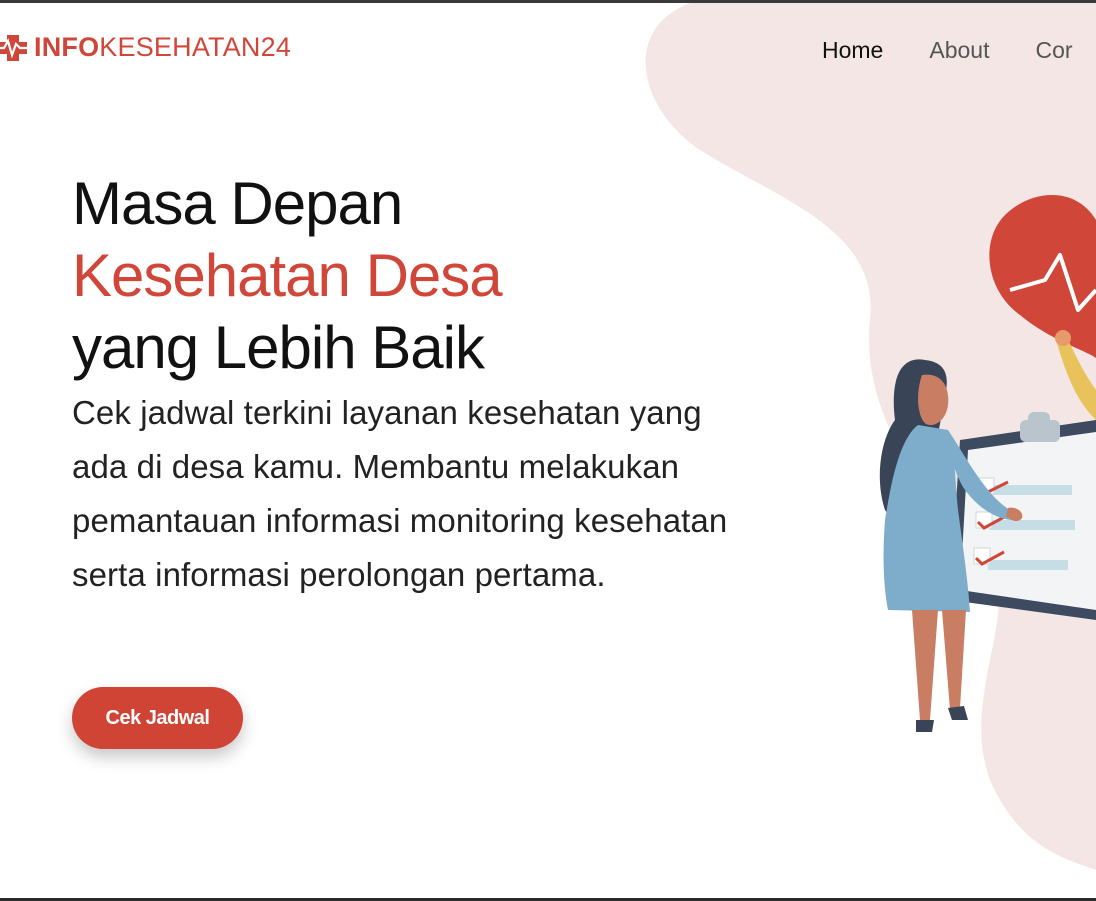  What do you see at coordinates (237, 203) in the screenshot?
I see `hero-title-line-1: Masa Depan` at bounding box center [237, 203].